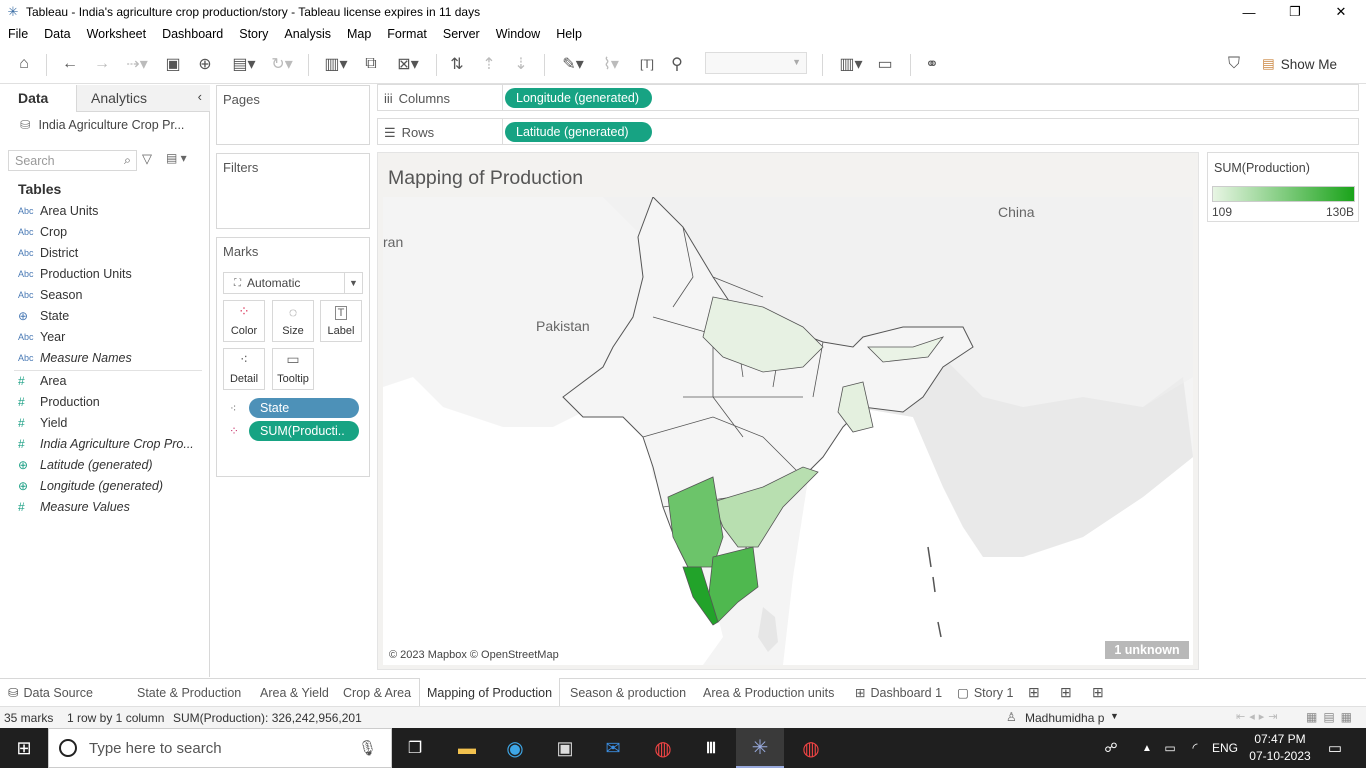 The width and height of the screenshot is (1366, 768). What do you see at coordinates (628, 692) in the screenshot?
I see `tab-season-production: Season & production` at bounding box center [628, 692].